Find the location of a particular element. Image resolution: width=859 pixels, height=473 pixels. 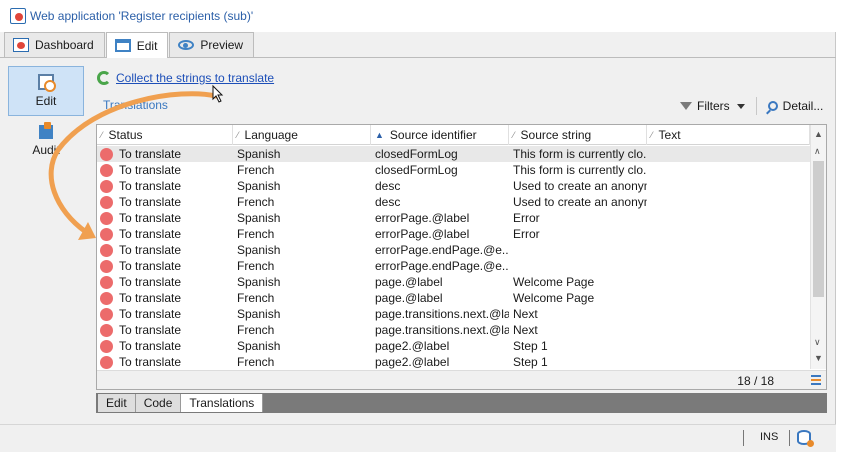

translations-section-label: Translations is located at coordinates (135, 105).